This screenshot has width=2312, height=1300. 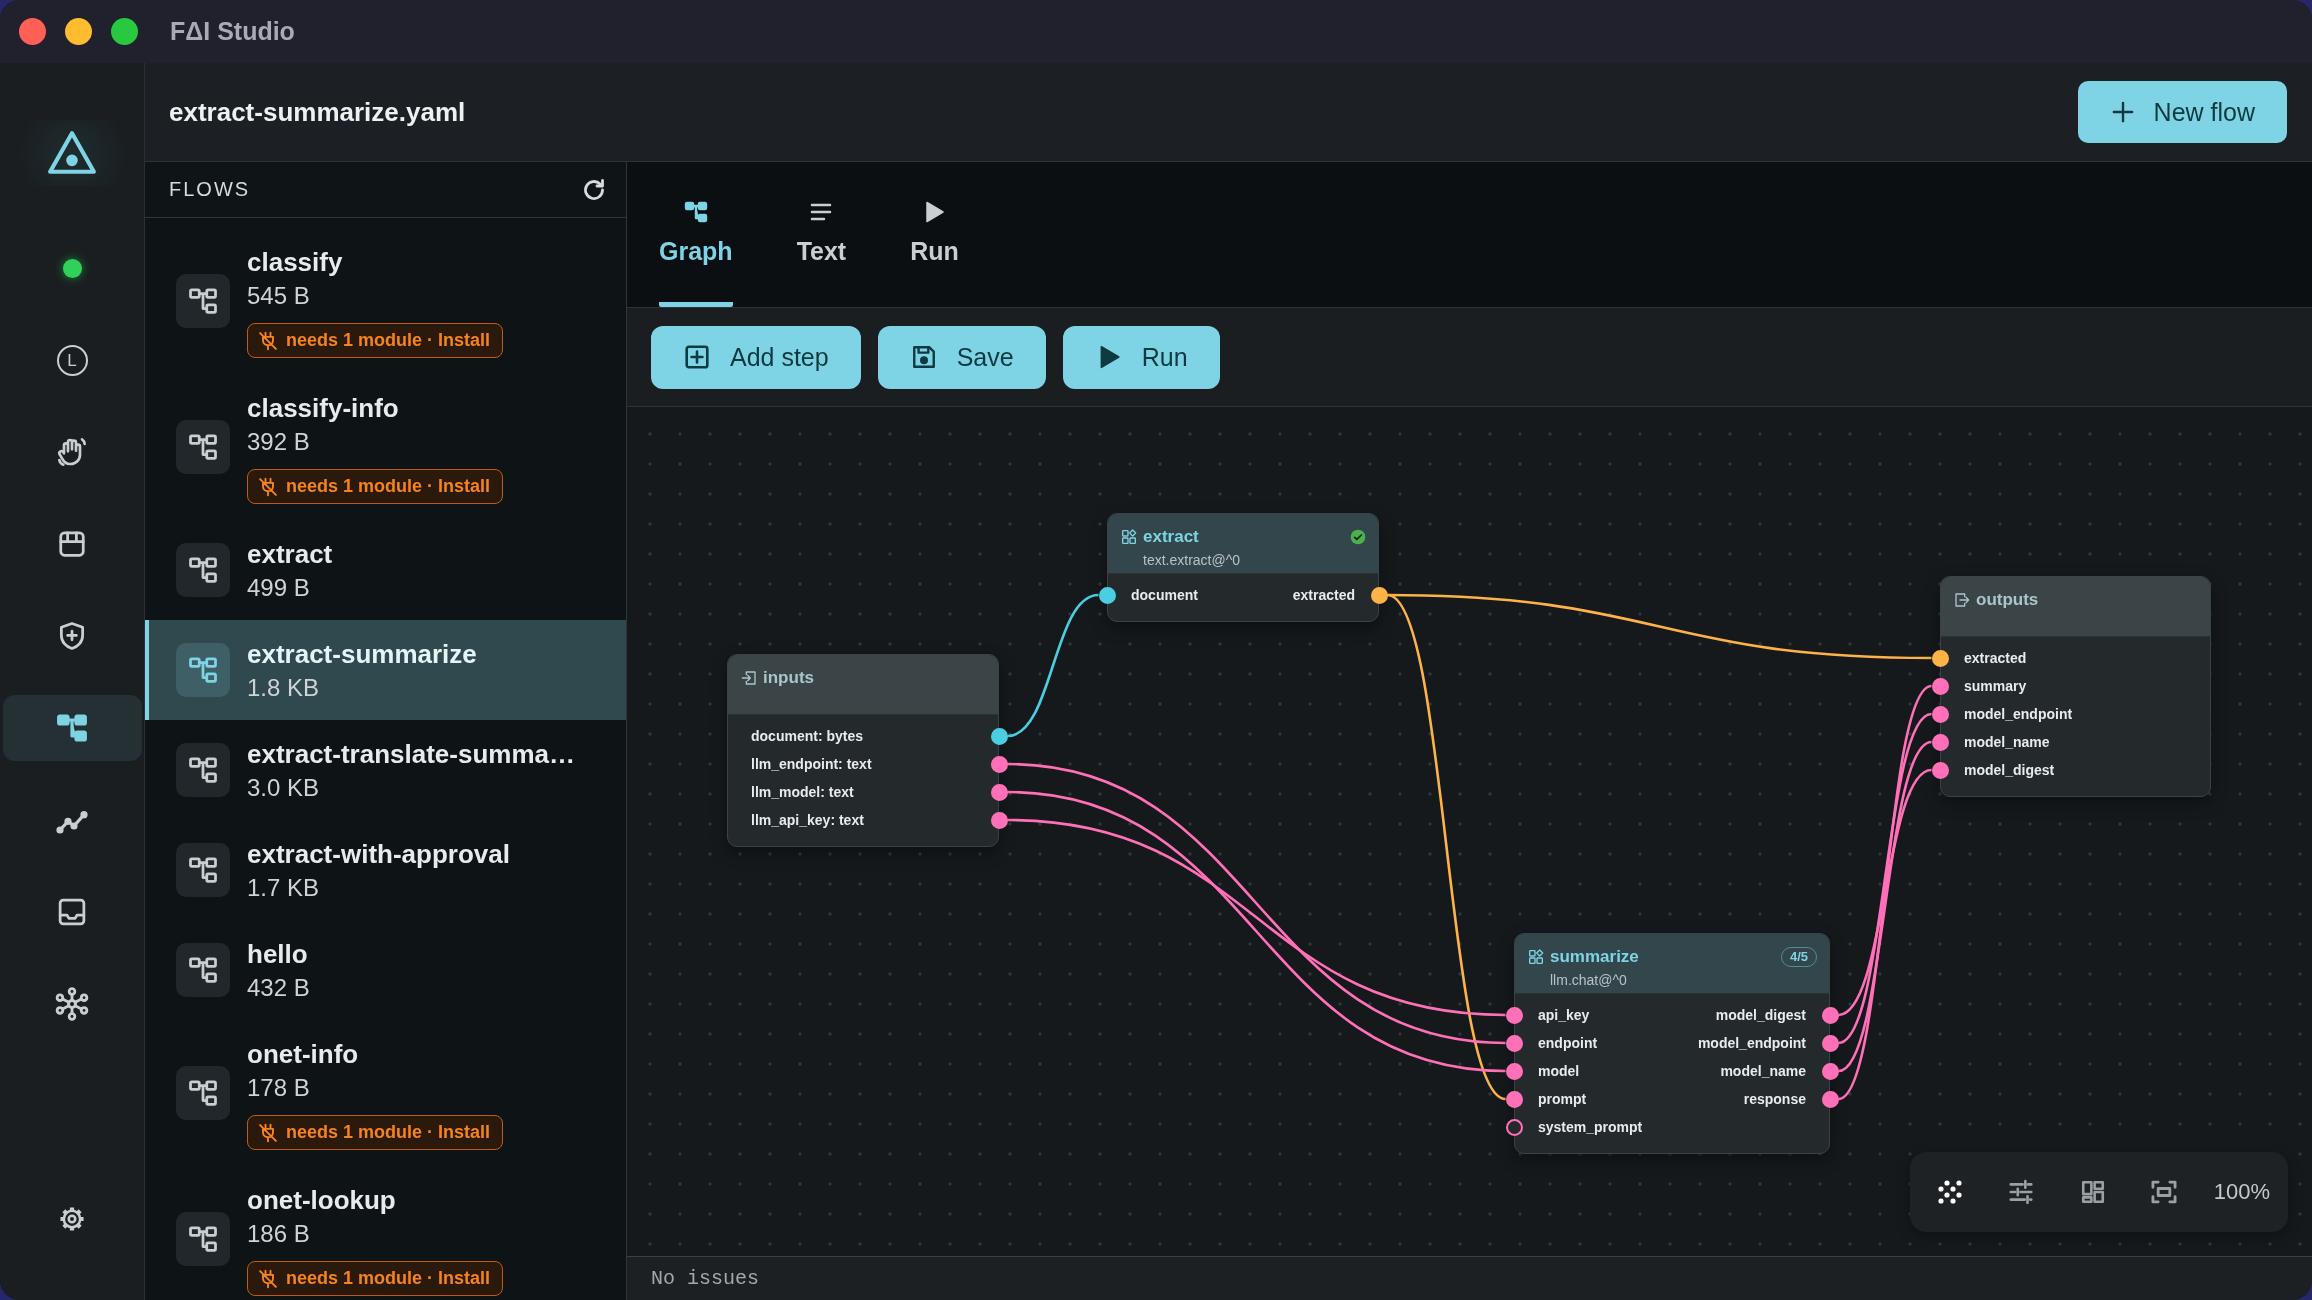 What do you see at coordinates (1950, 1192) in the screenshot?
I see `dots-pattern-icon` at bounding box center [1950, 1192].